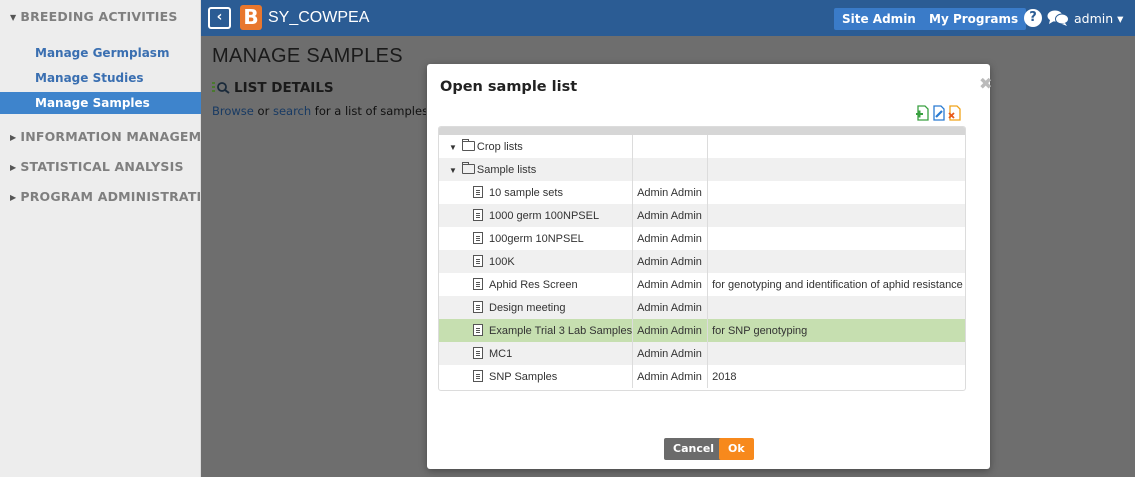 The height and width of the screenshot is (477, 1135). I want to click on name-cell: 1000 germ 100NPSEL, so click(536, 215).